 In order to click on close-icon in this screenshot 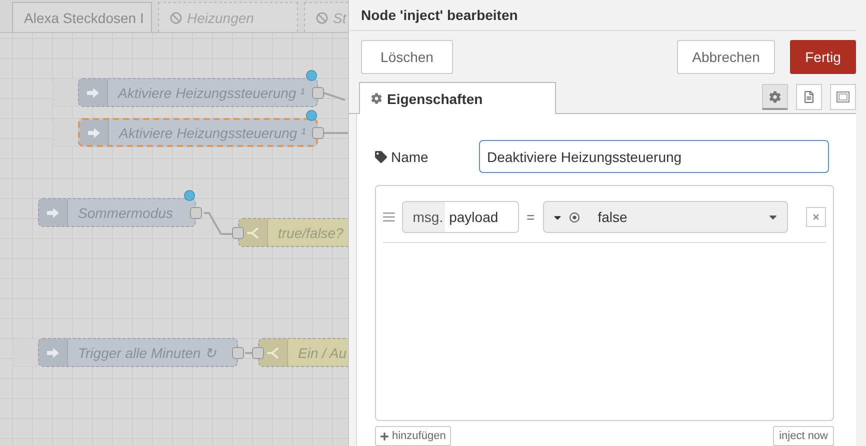, I will do `click(816, 217)`.